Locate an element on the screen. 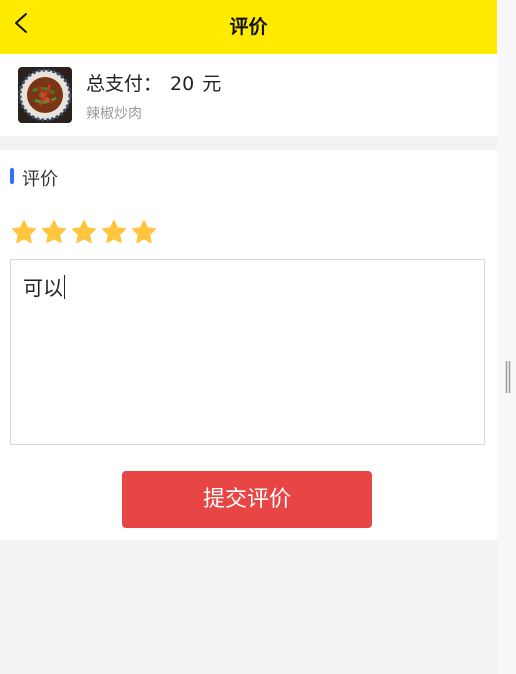  star-rating is located at coordinates (84, 232).